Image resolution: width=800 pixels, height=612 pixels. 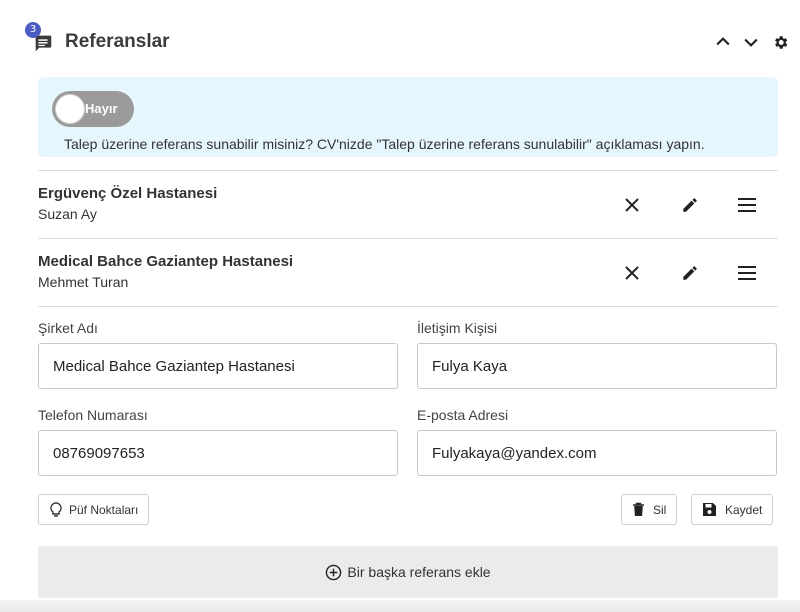 What do you see at coordinates (218, 366) in the screenshot?
I see `company-input` at bounding box center [218, 366].